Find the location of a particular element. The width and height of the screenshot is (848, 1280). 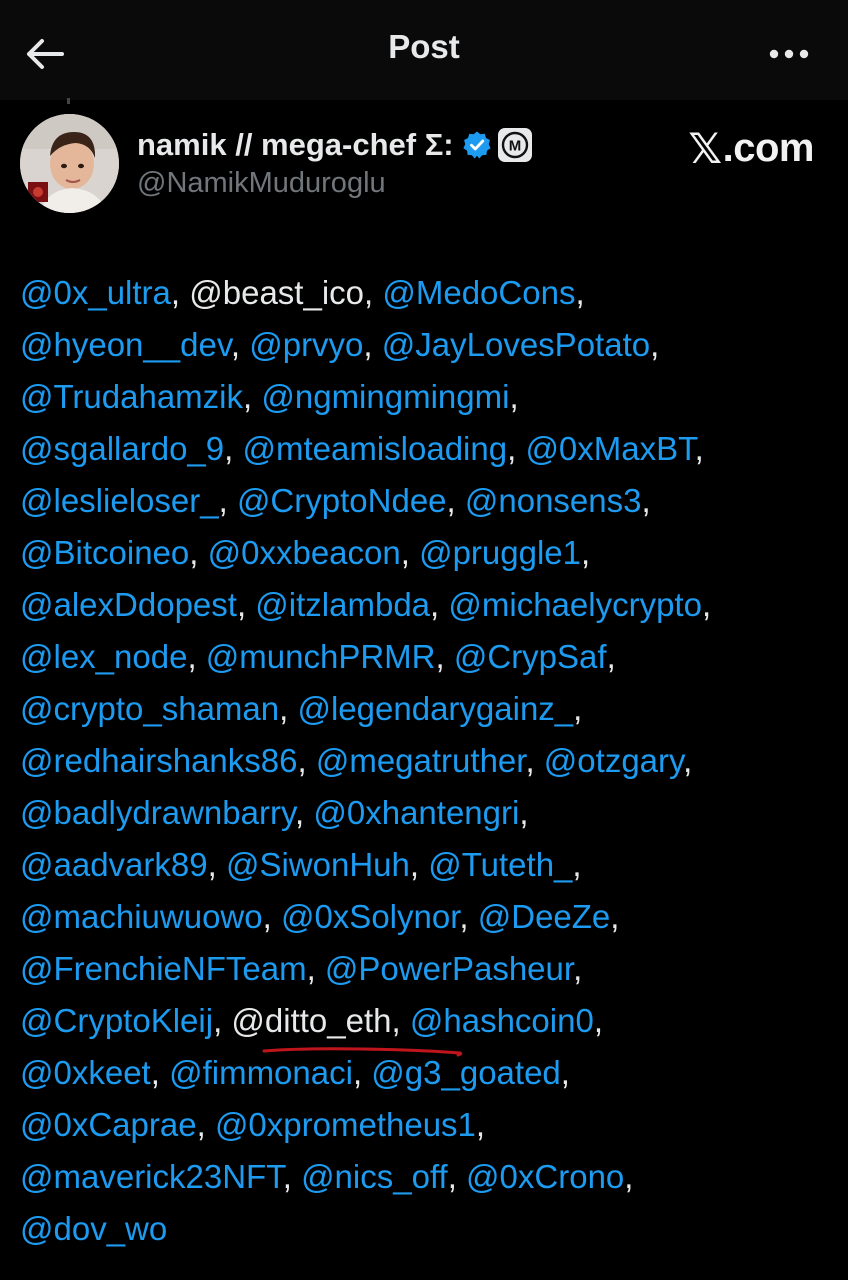

mention-link: @dov_wo is located at coordinates (93, 1228).